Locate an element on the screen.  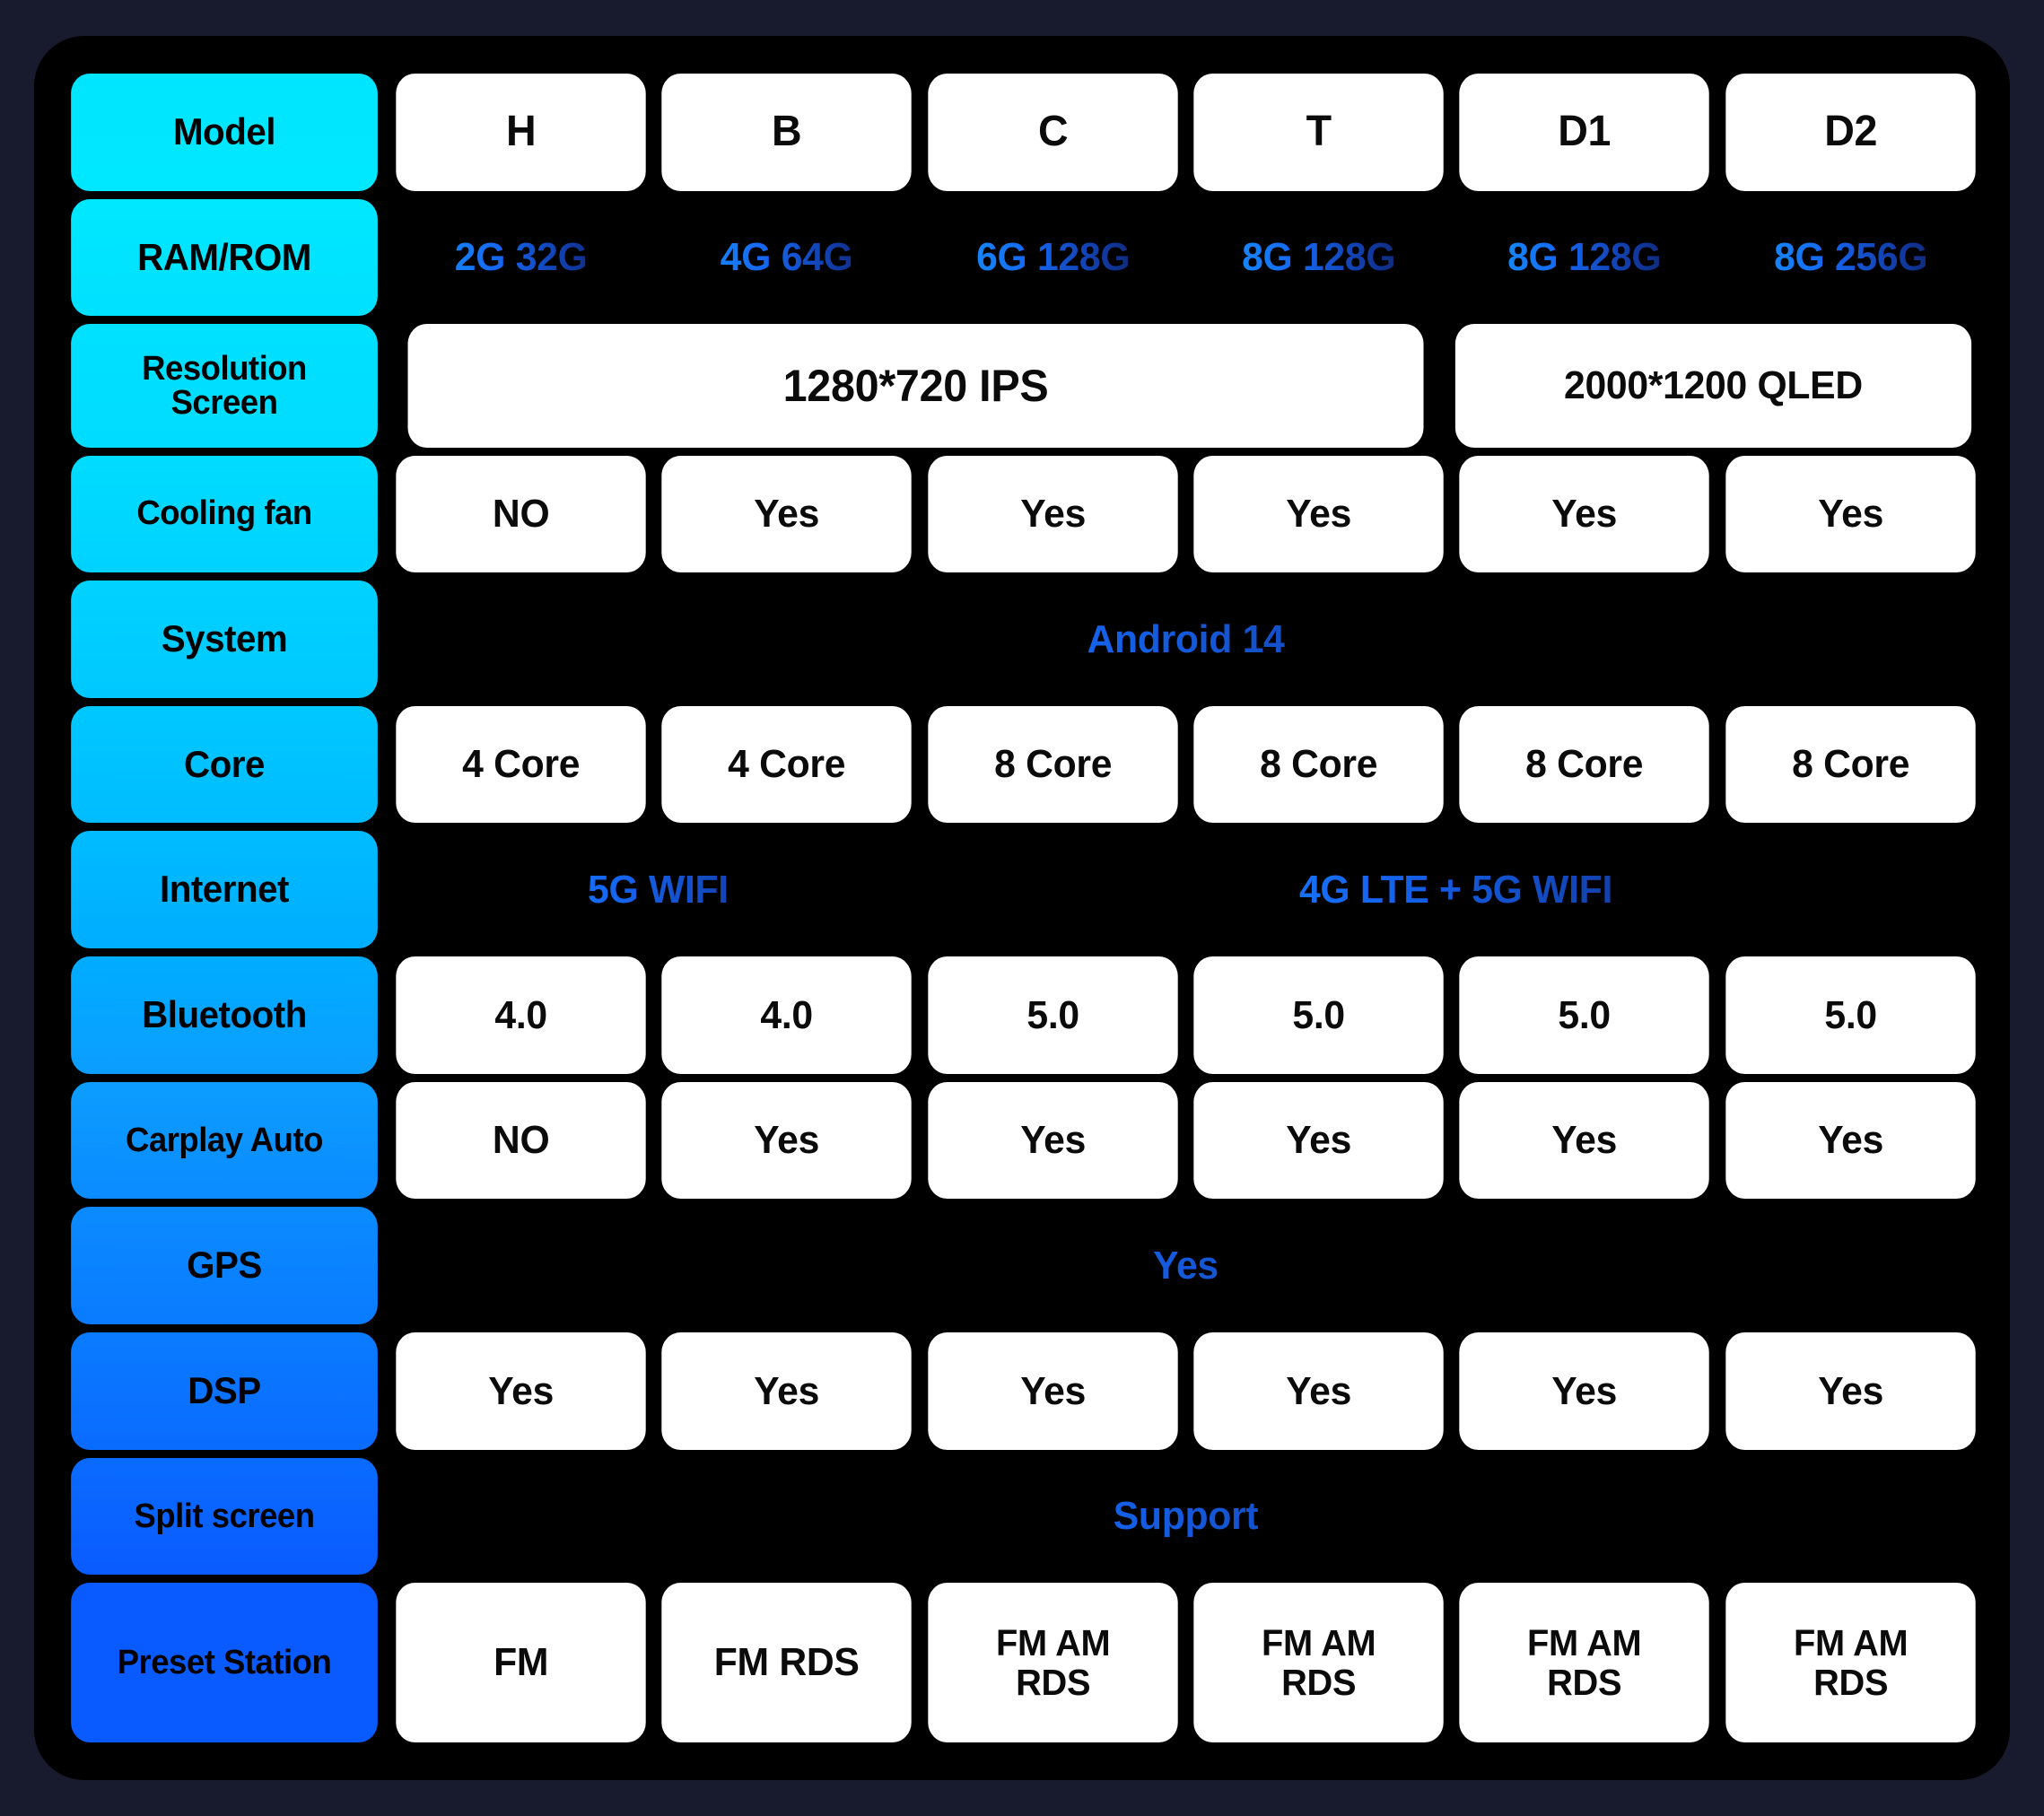
column-header-cell: C is located at coordinates (1053, 132).